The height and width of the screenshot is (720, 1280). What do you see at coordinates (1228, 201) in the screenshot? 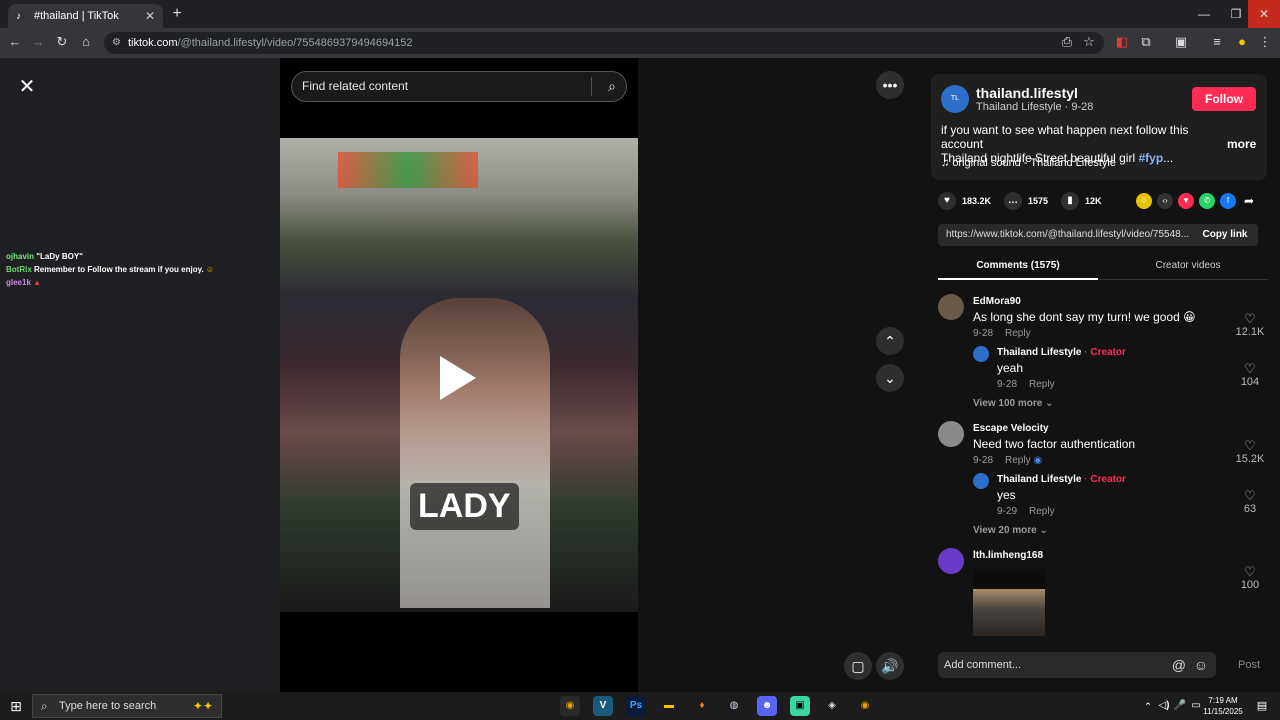
I see `facebook-icon: f` at bounding box center [1228, 201].